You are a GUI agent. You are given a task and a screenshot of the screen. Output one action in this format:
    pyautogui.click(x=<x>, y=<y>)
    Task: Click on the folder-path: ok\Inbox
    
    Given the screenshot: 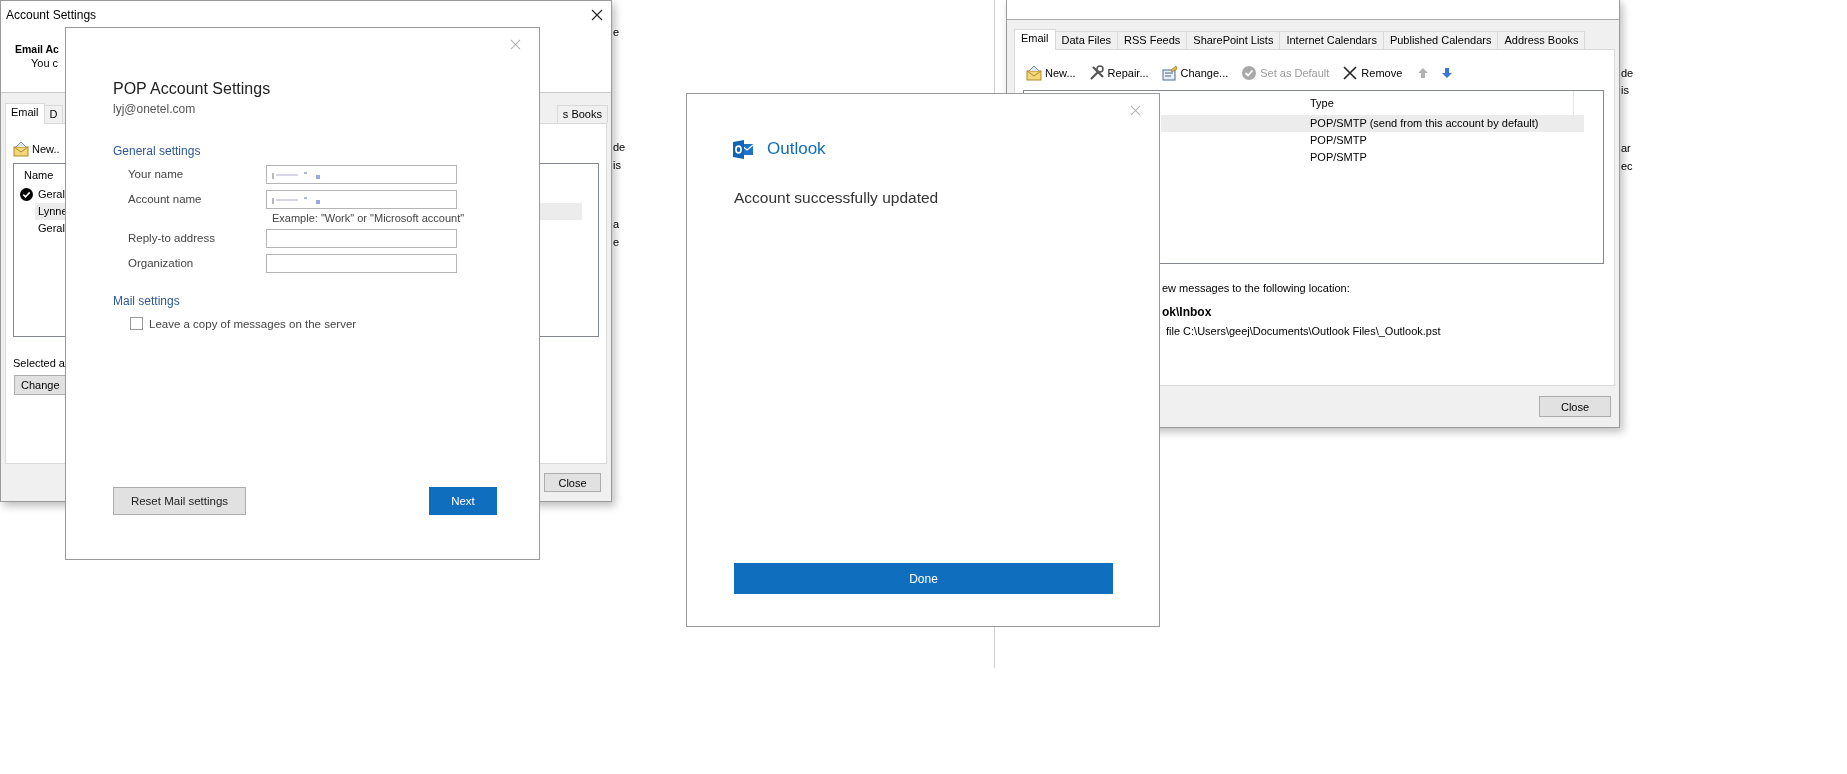 What is the action you would take?
    pyautogui.click(x=1187, y=312)
    